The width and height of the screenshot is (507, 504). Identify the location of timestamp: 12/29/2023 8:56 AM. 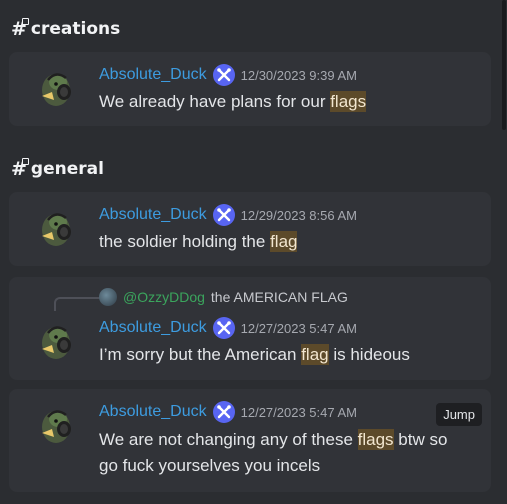
(299, 215).